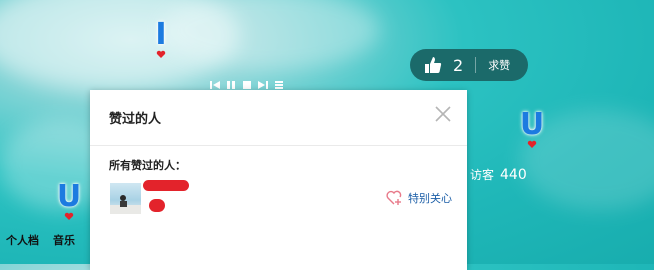  What do you see at coordinates (513, 175) in the screenshot?
I see `visitor-count: 440` at bounding box center [513, 175].